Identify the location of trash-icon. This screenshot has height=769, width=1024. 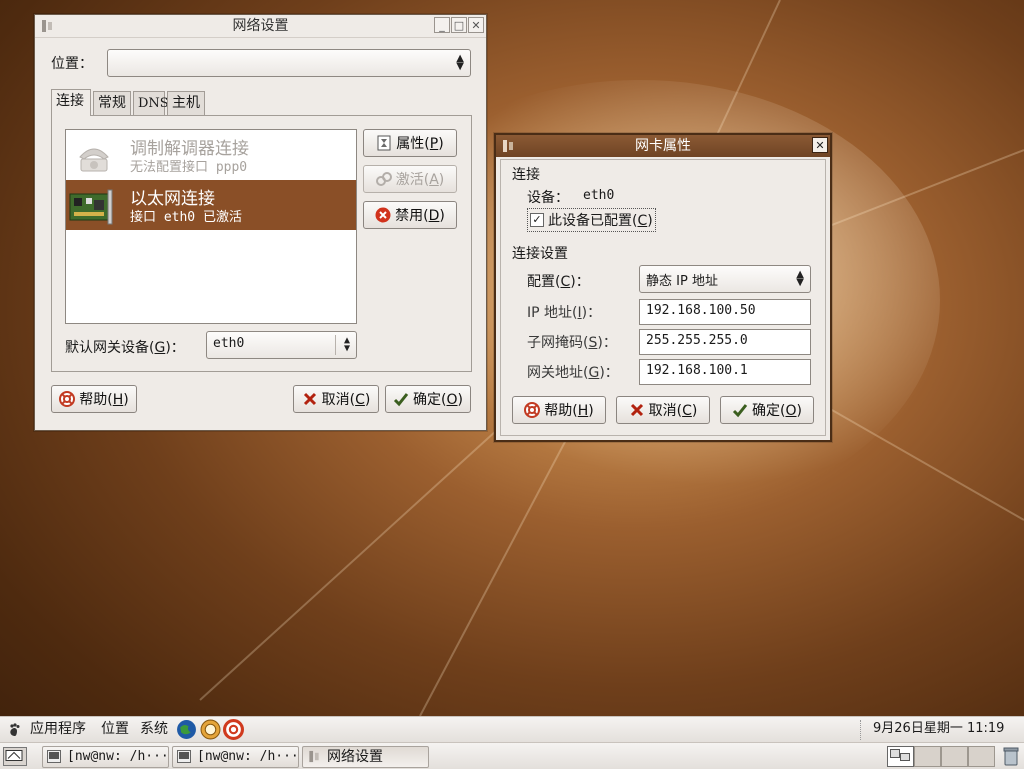
(1011, 756).